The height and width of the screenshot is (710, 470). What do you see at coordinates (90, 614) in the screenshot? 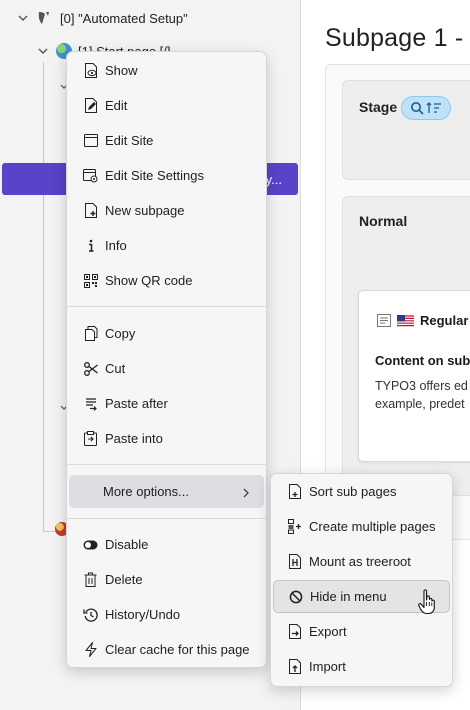
I see `history-icon` at bounding box center [90, 614].